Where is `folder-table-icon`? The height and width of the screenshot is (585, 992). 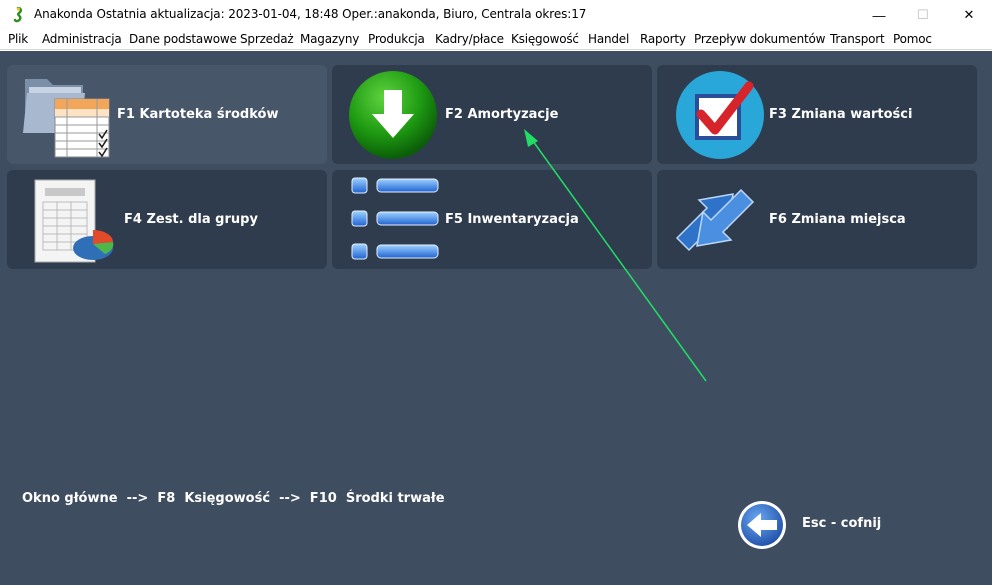
folder-table-icon is located at coordinates (66, 118).